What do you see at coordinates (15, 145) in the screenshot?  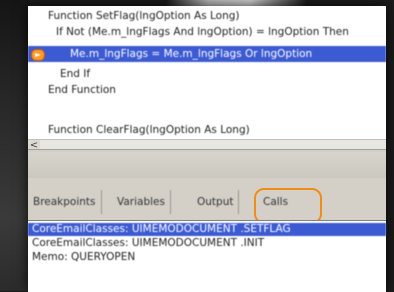 I see `background-left` at bounding box center [15, 145].